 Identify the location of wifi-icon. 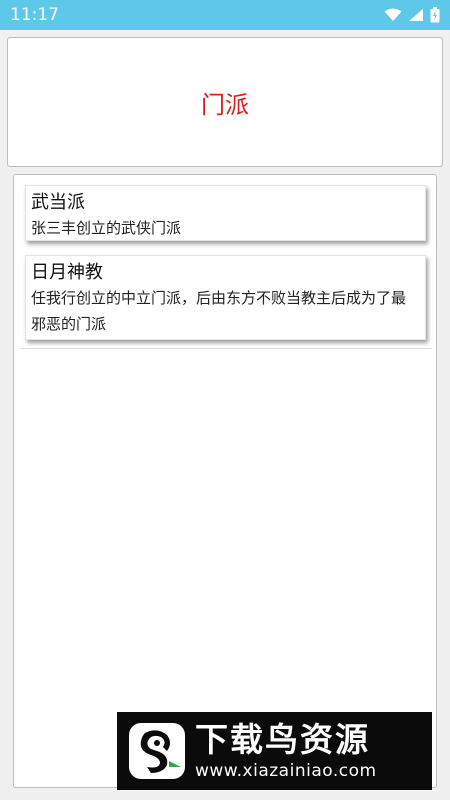
(393, 14).